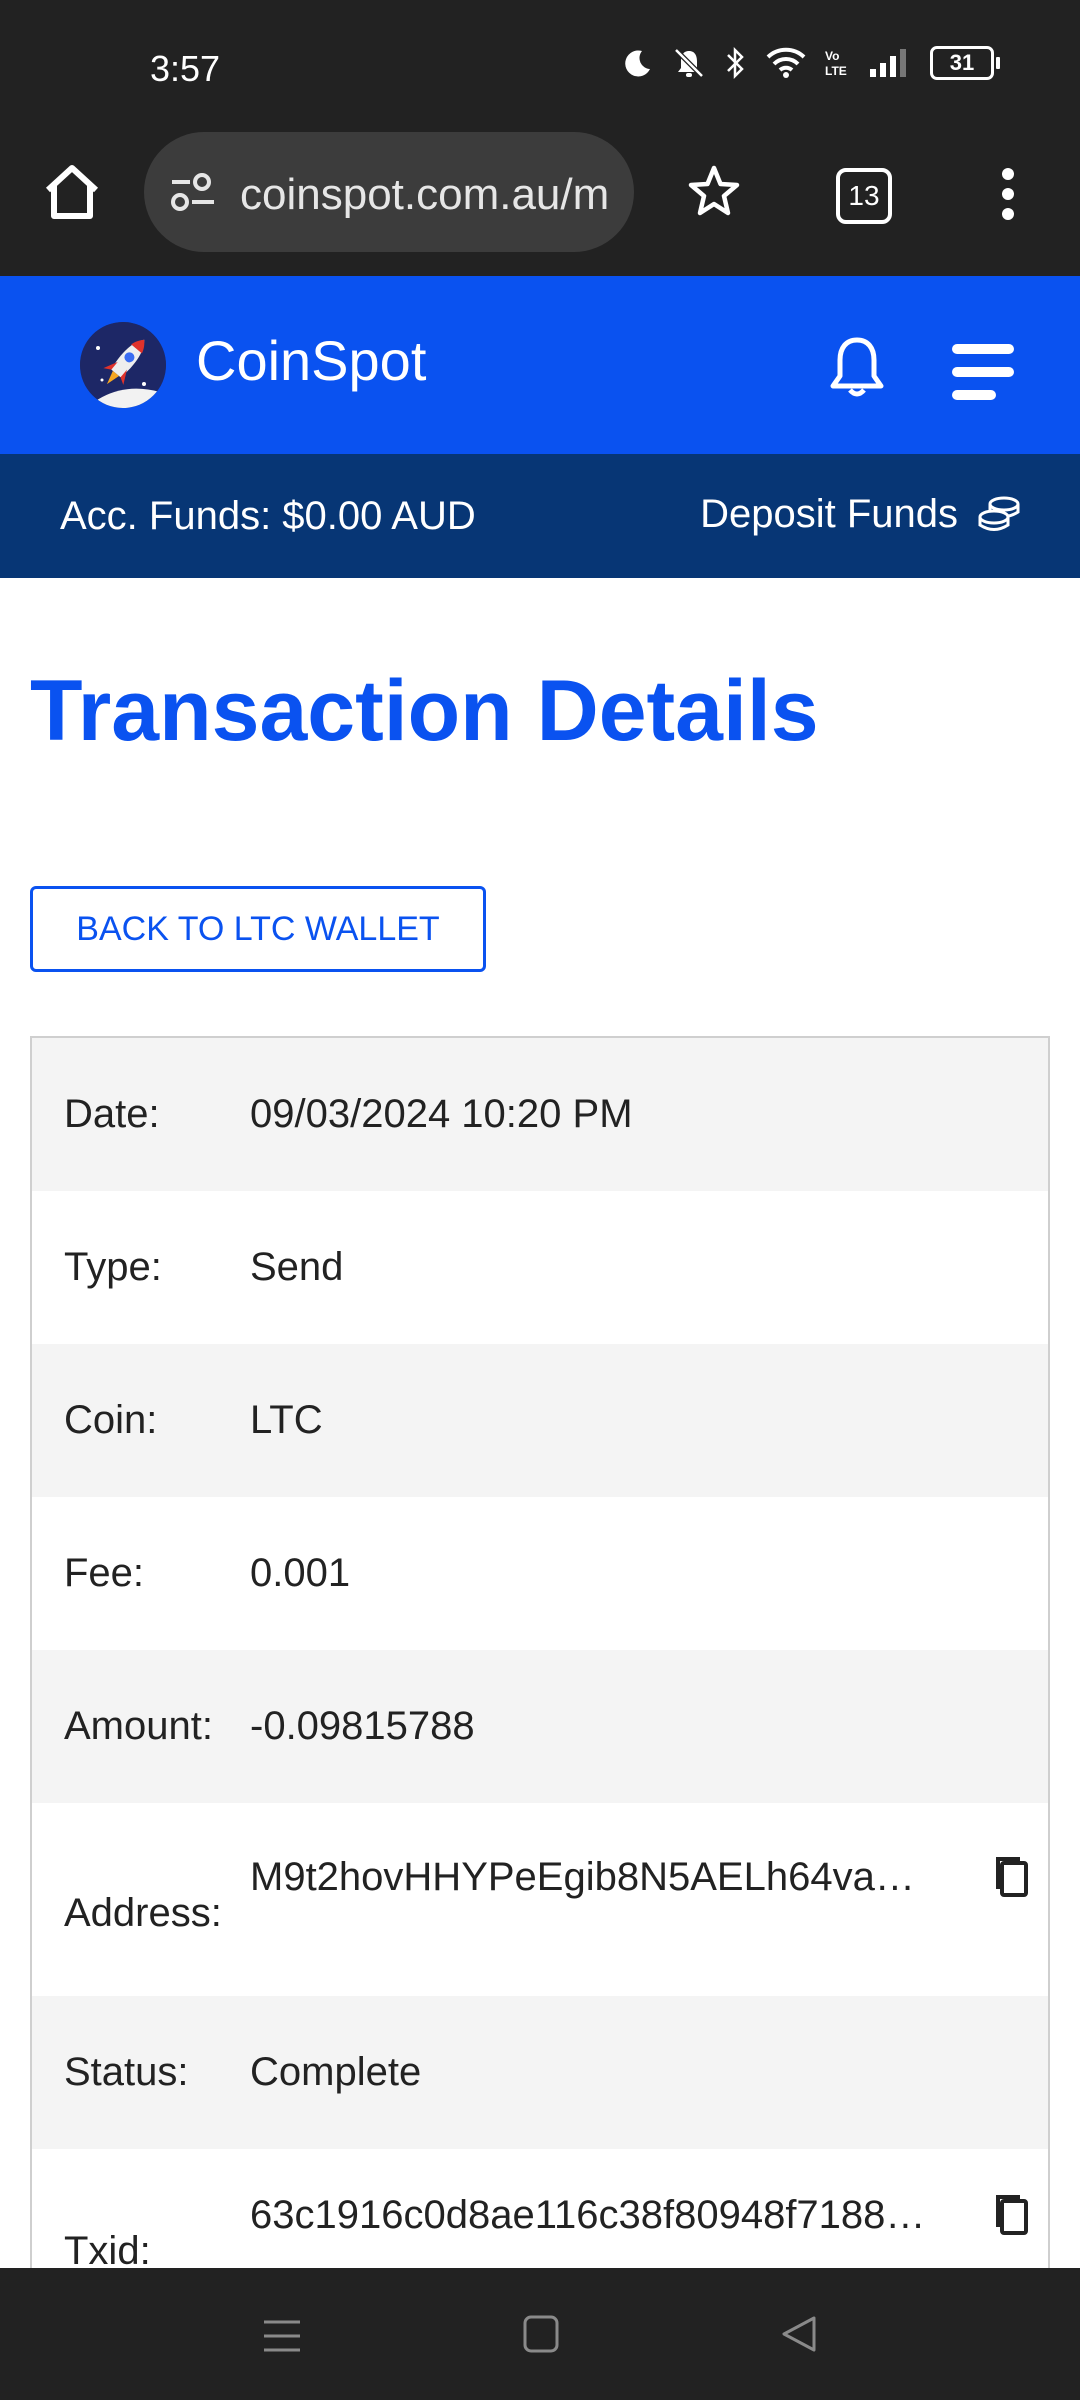 This screenshot has width=1080, height=2400. I want to click on copy-txid-icon, so click(1012, 2215).